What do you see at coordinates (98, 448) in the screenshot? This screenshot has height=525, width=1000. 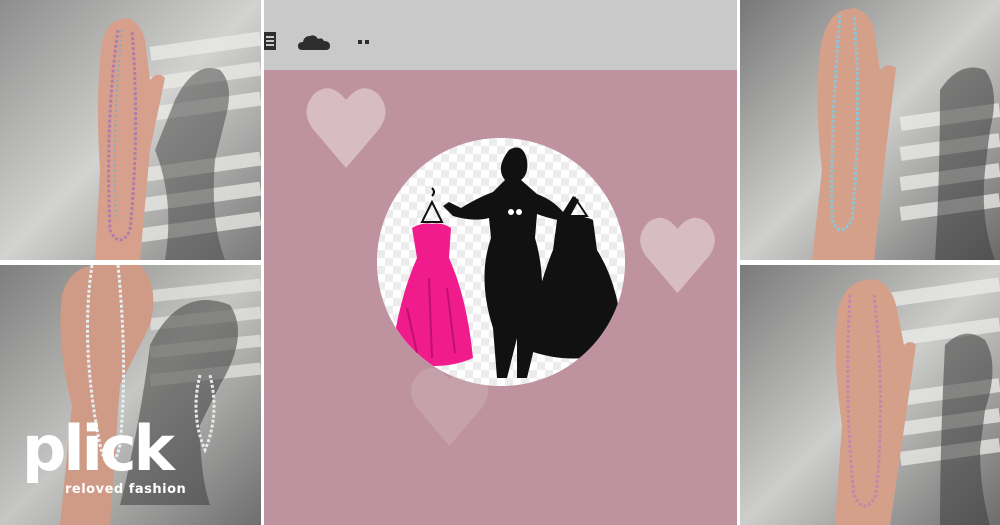 I see `logo-wordmark: plick` at bounding box center [98, 448].